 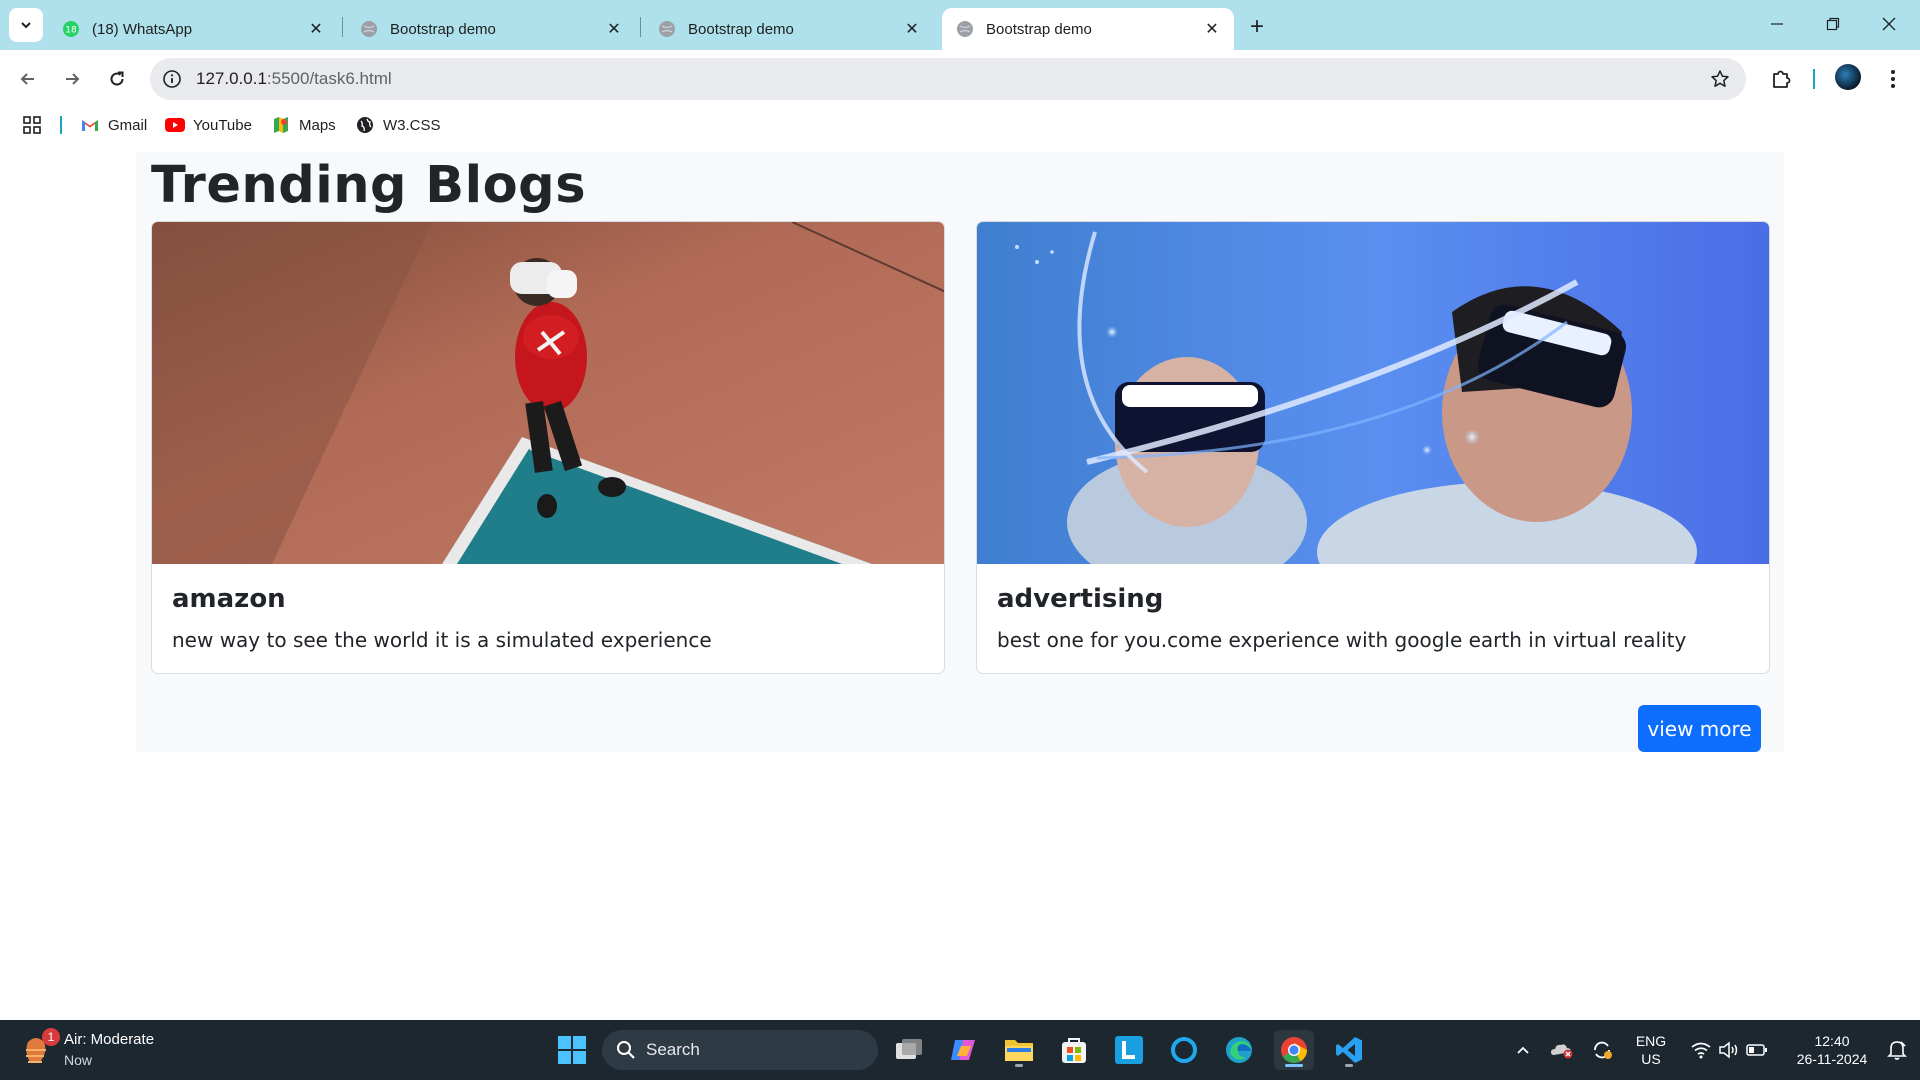 I want to click on forward-button, so click(x=72, y=79).